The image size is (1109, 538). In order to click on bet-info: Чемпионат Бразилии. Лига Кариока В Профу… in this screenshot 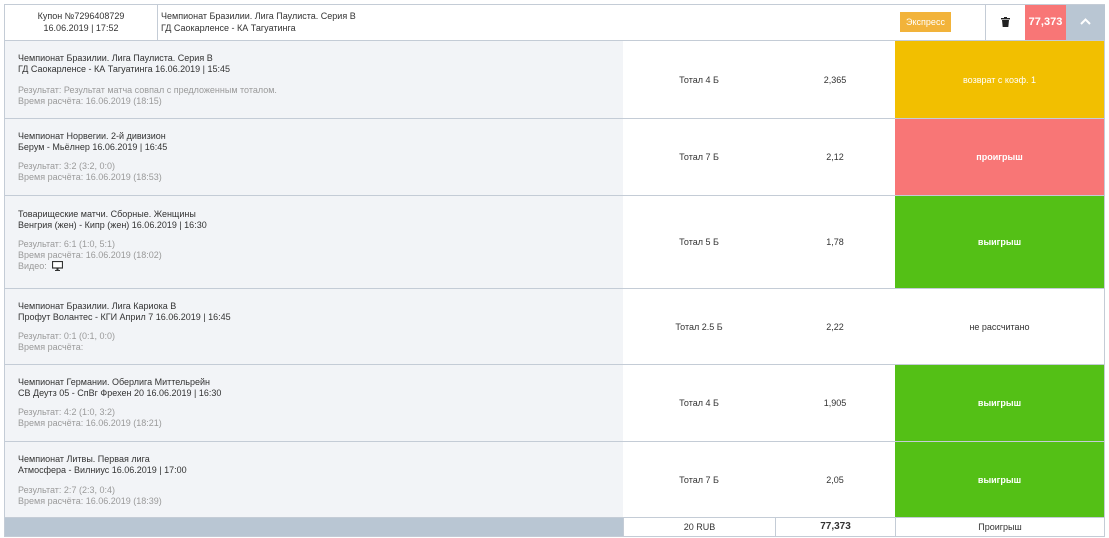, I will do `click(314, 326)`.